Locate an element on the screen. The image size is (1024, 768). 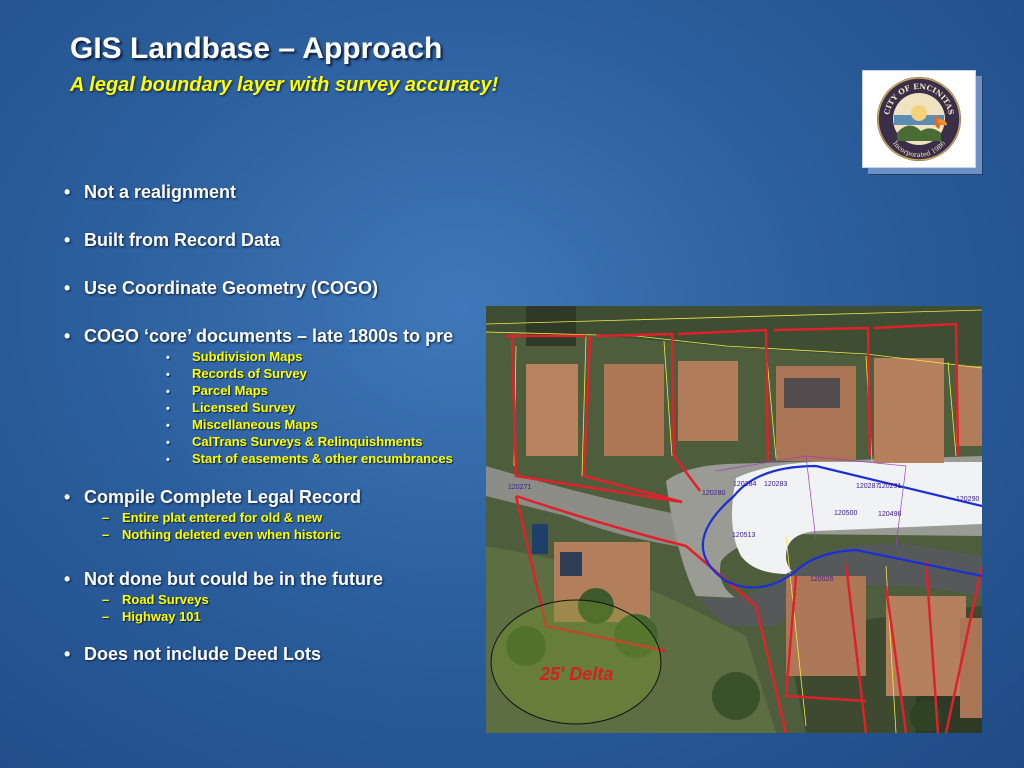
sub-bullet-item: – Road Surveys is located at coordinates (155, 599).